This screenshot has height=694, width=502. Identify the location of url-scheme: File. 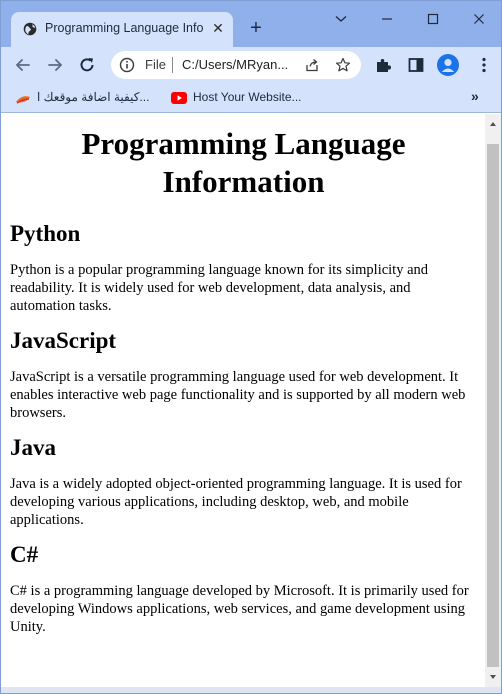
(155, 64).